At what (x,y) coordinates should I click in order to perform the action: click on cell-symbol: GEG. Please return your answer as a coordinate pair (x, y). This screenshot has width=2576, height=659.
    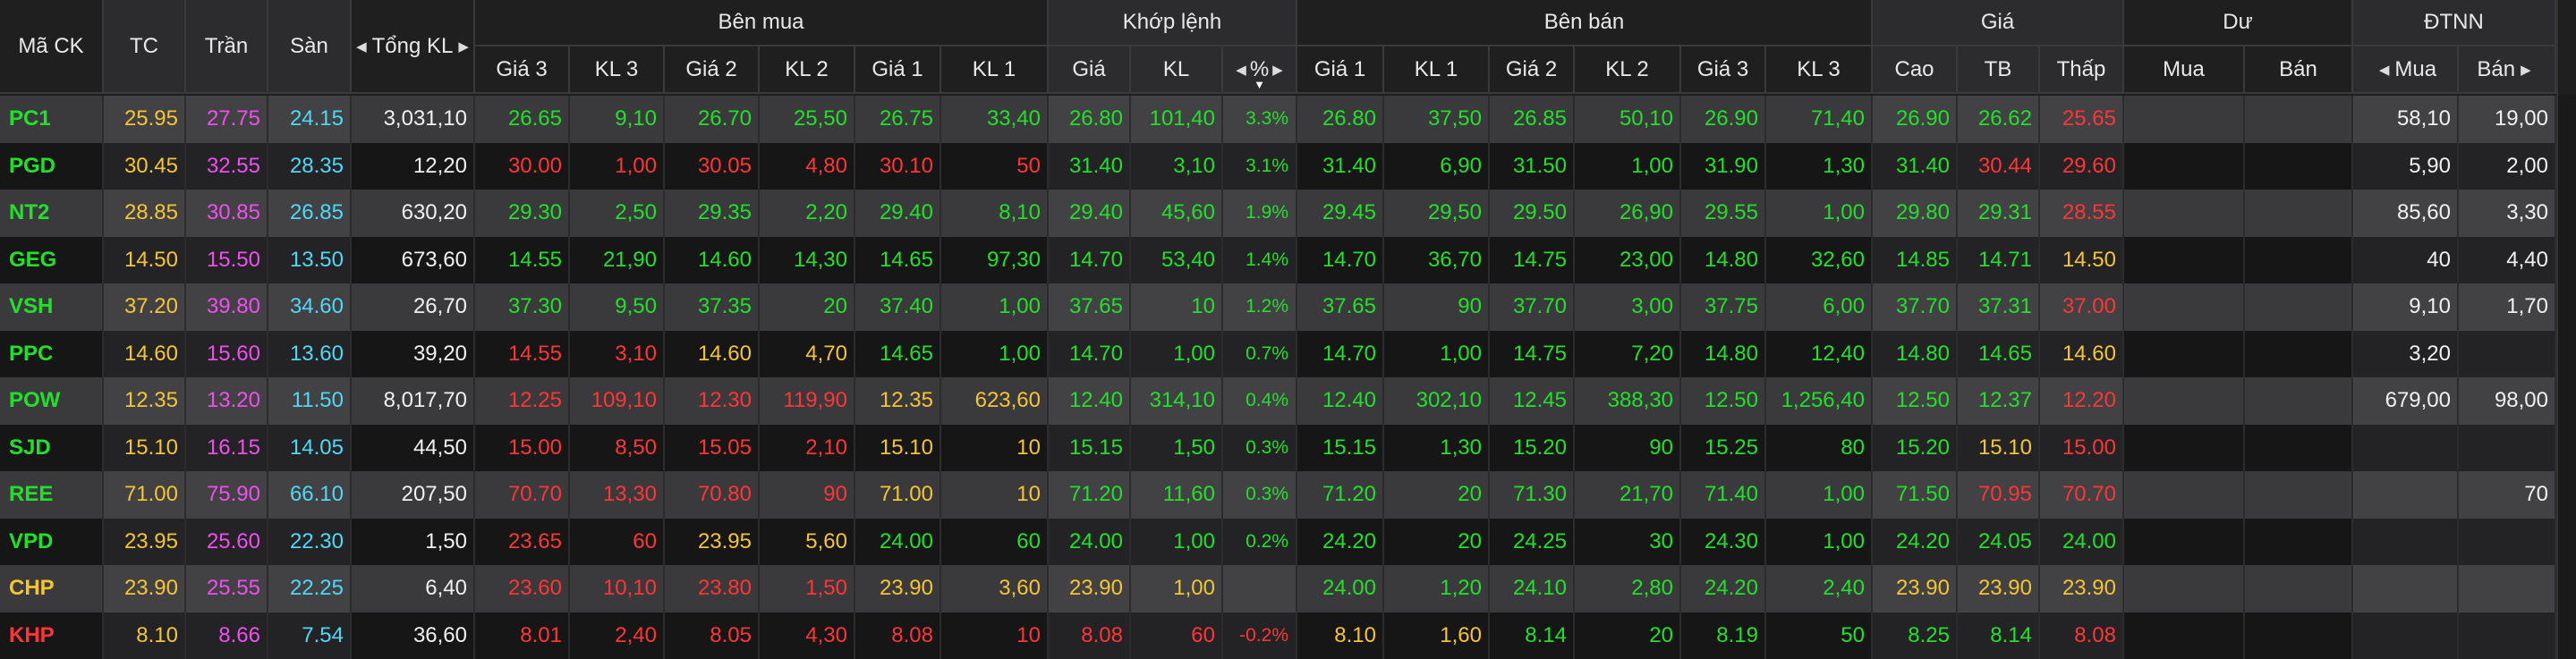
    Looking at the image, I should click on (52, 260).